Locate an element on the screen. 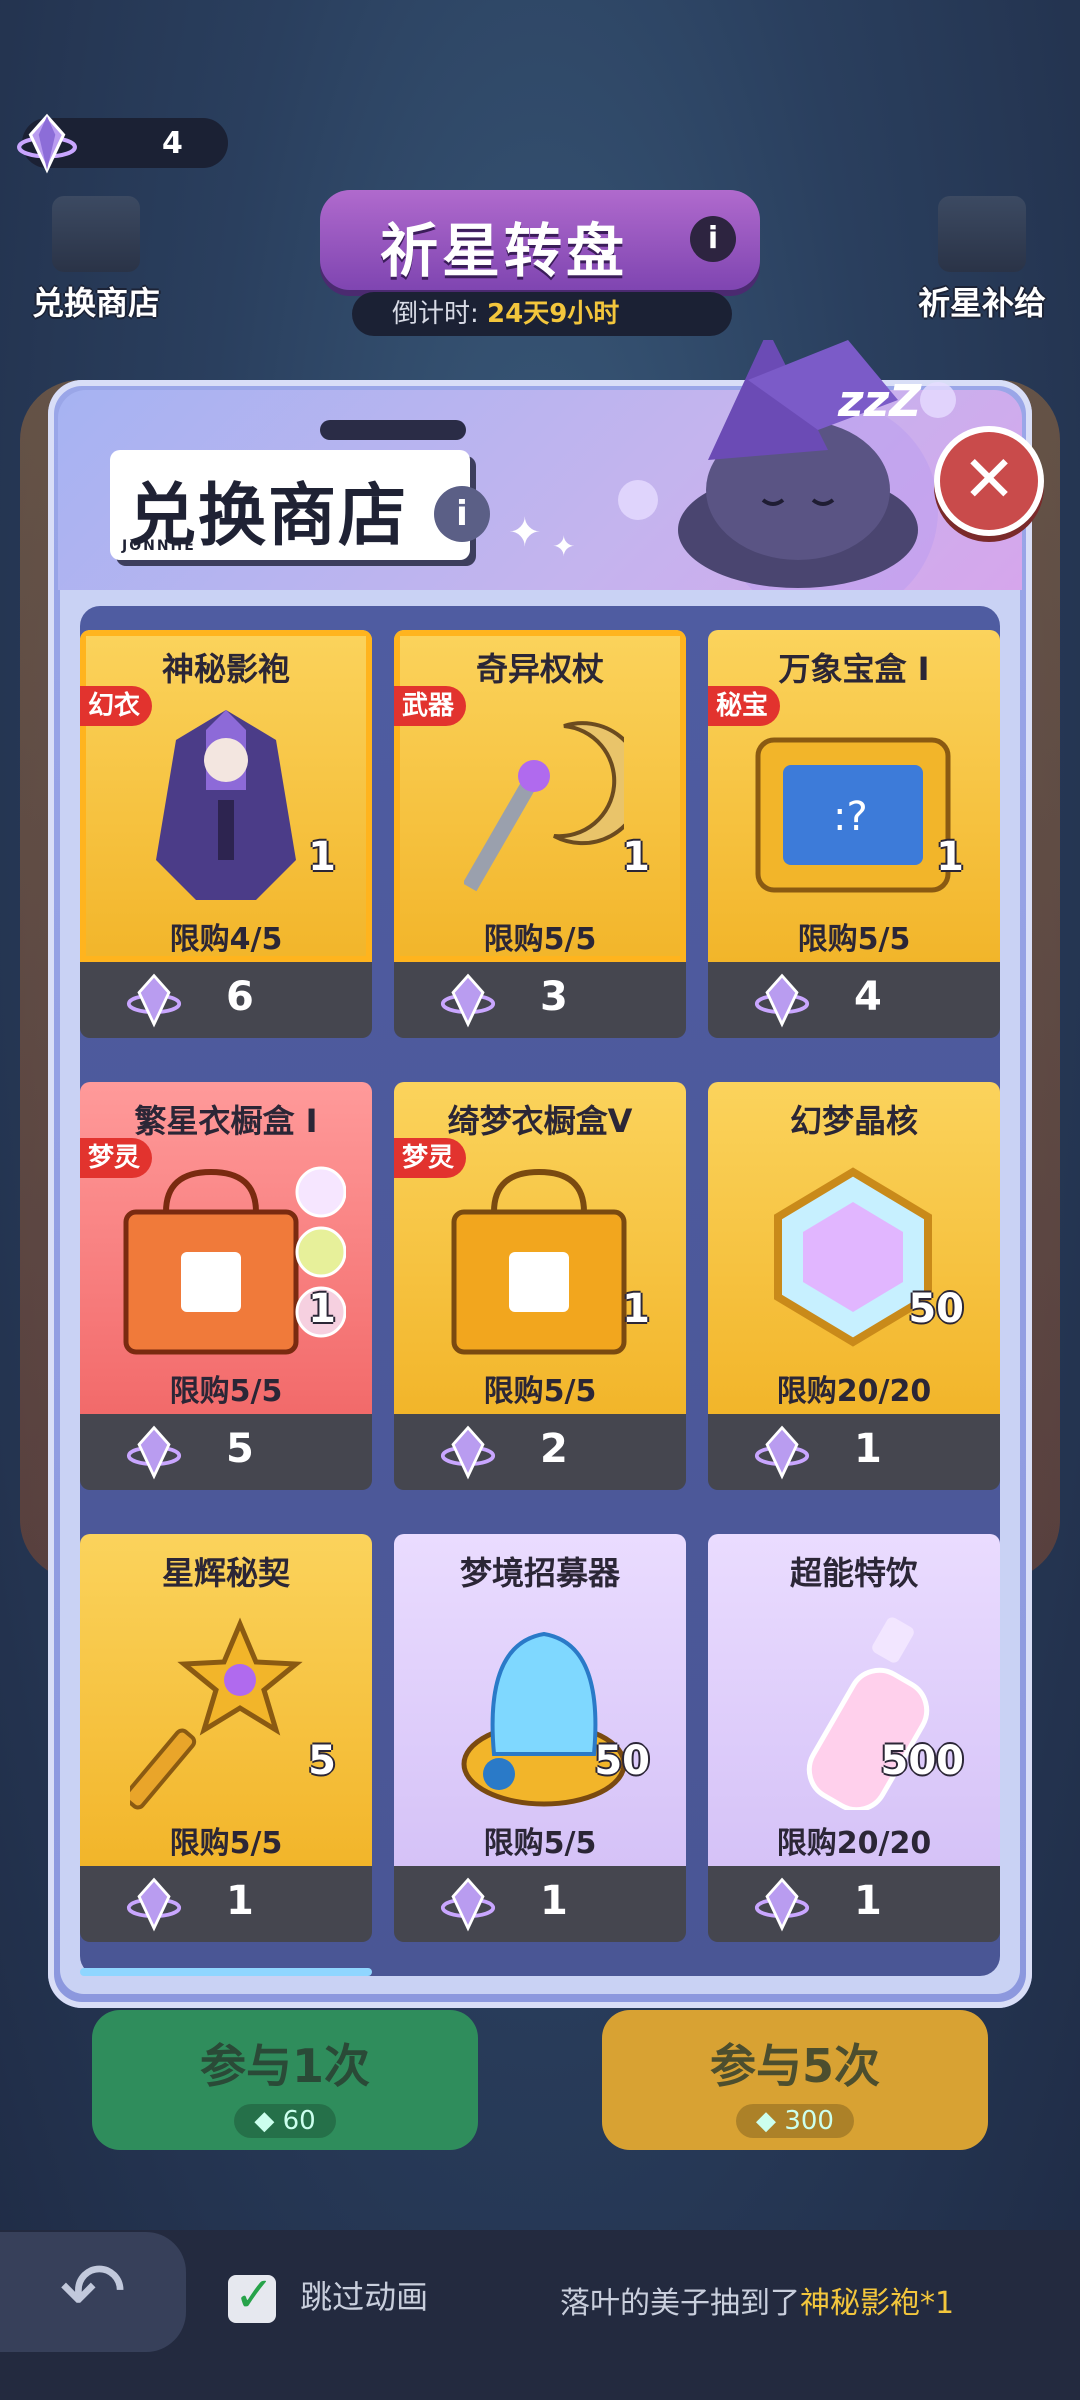 This screenshot has height=2400, width=1080. exchange-shop-button: 兑换商店 is located at coordinates (96, 260).